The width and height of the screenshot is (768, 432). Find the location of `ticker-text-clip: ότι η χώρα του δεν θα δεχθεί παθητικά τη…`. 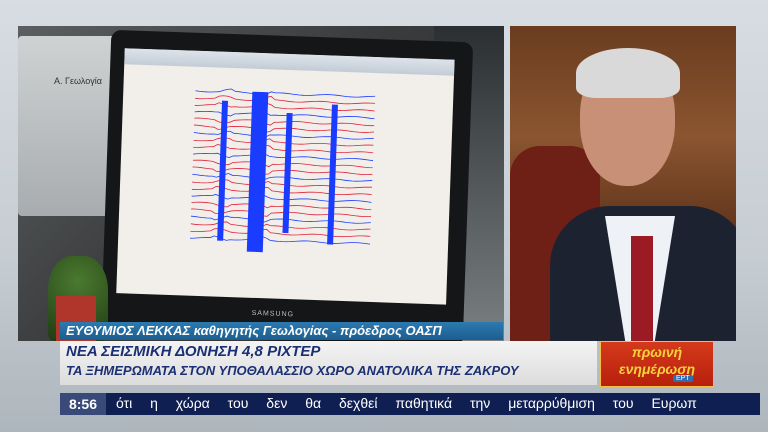

ticker-text-clip: ότι η χώρα του δεν θα δεχθεί παθητικά τη… is located at coordinates (434, 404).